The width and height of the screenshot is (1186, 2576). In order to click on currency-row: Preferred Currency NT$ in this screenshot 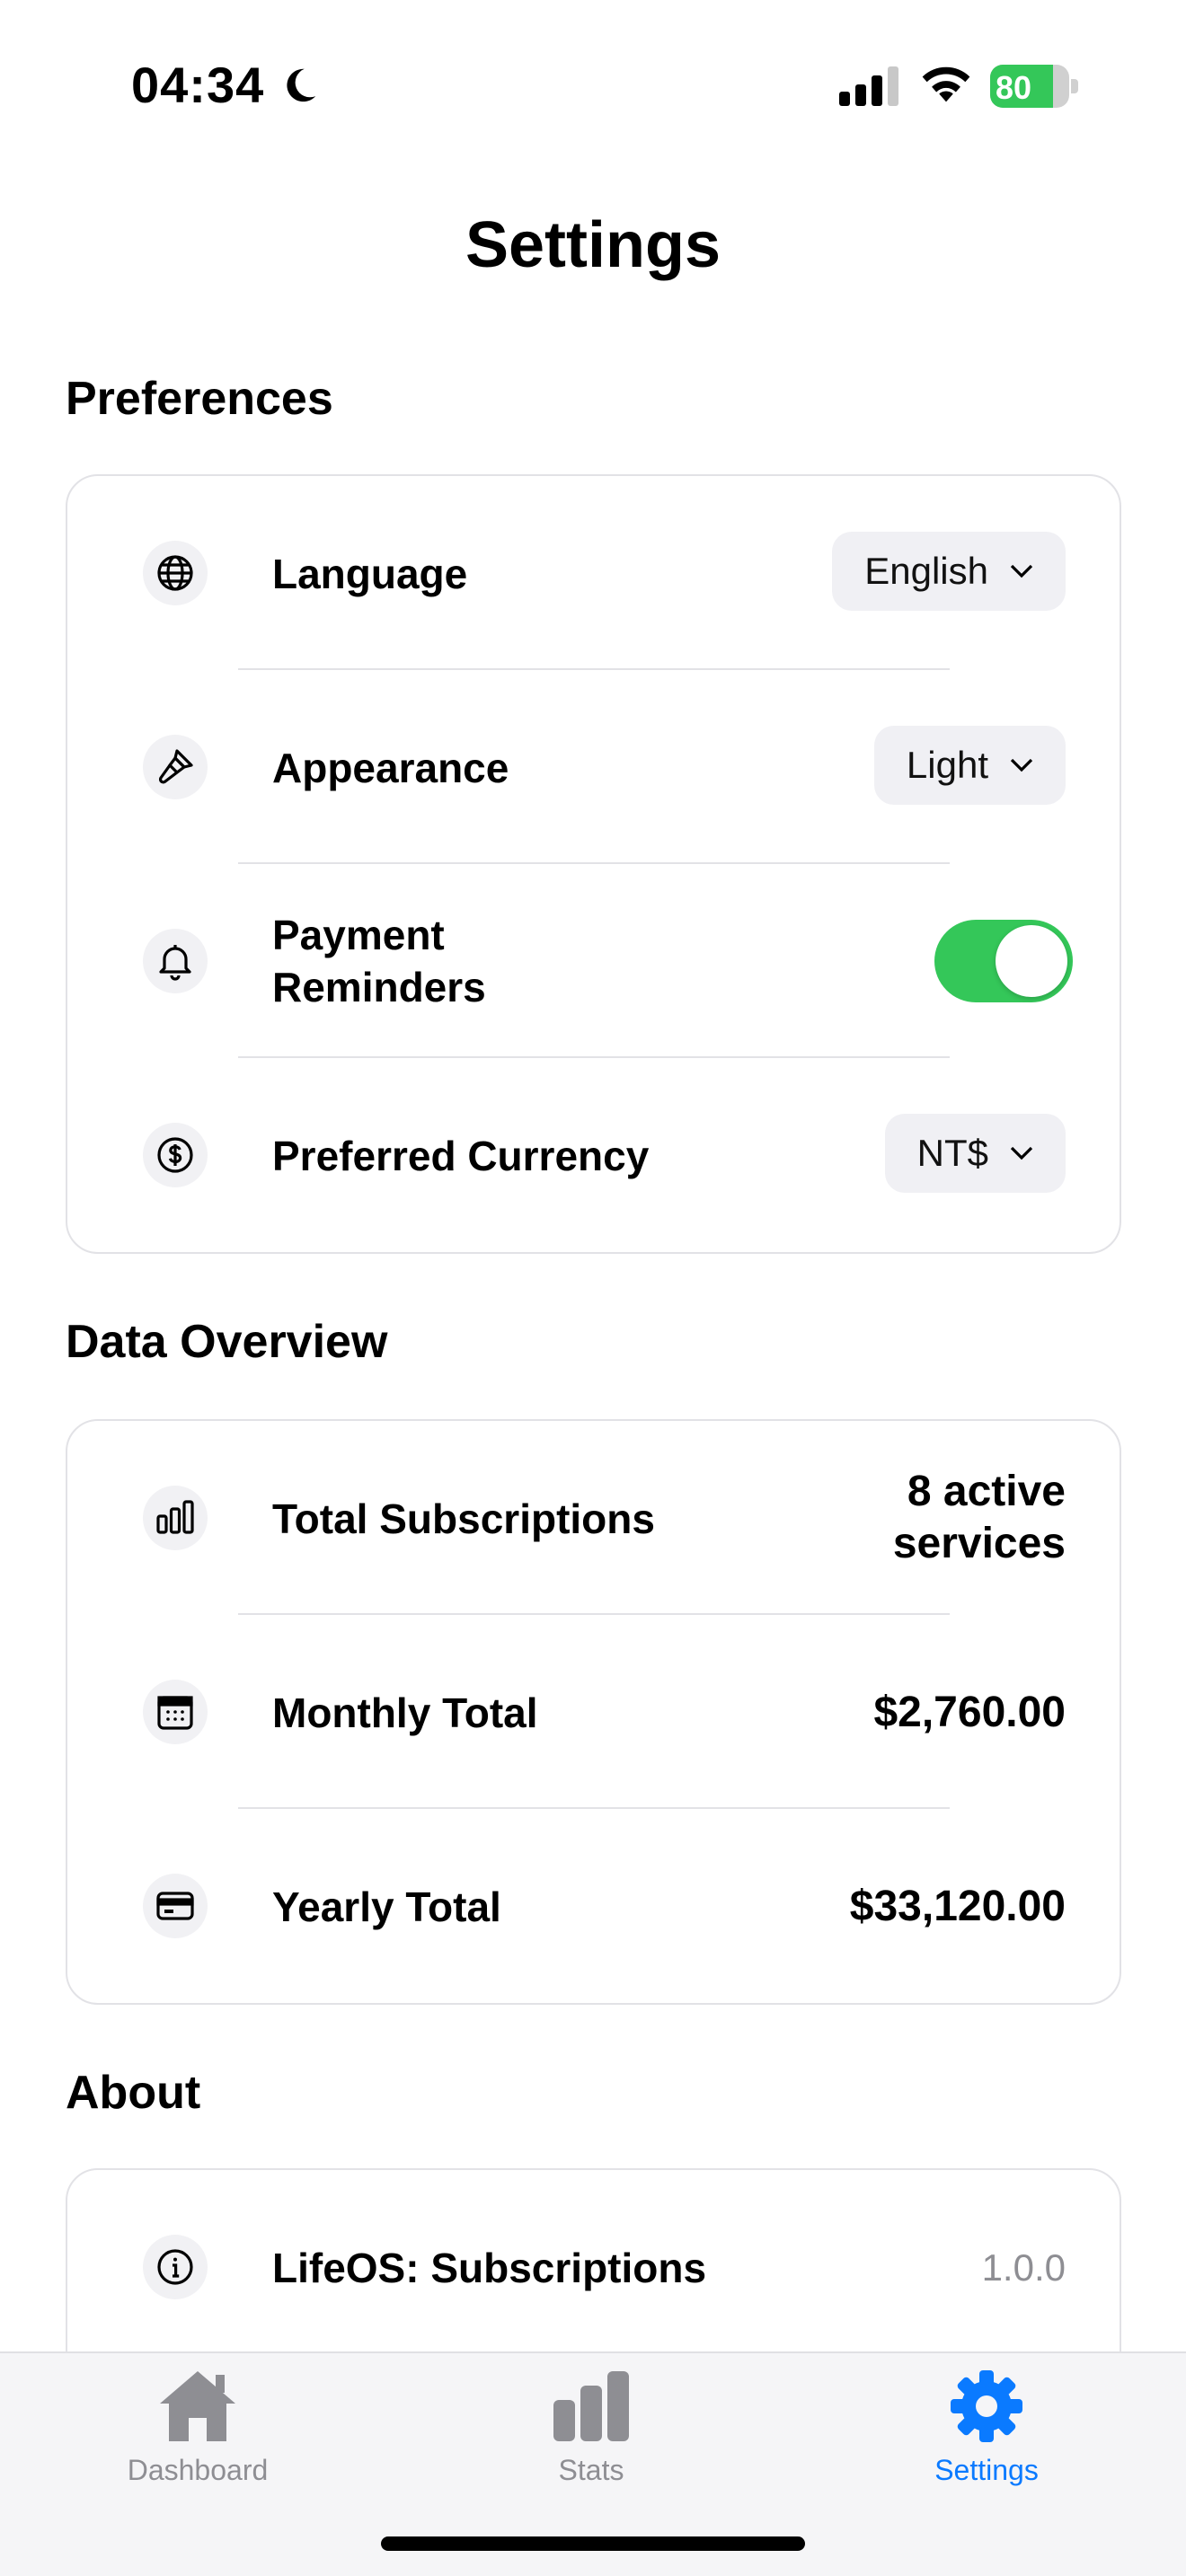, I will do `click(593, 1155)`.